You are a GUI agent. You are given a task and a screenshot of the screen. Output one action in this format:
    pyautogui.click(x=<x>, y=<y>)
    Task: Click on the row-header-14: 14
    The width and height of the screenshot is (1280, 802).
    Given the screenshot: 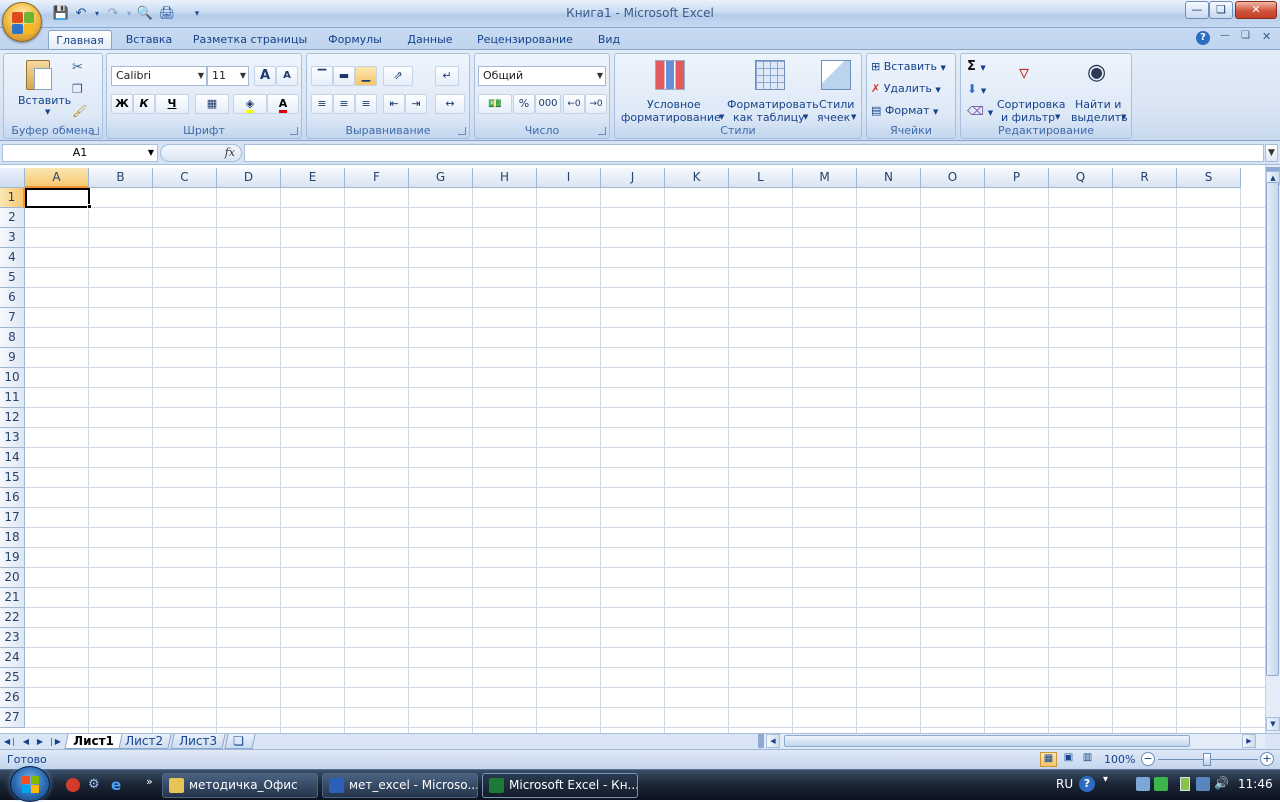 What is the action you would take?
    pyautogui.click(x=12, y=458)
    